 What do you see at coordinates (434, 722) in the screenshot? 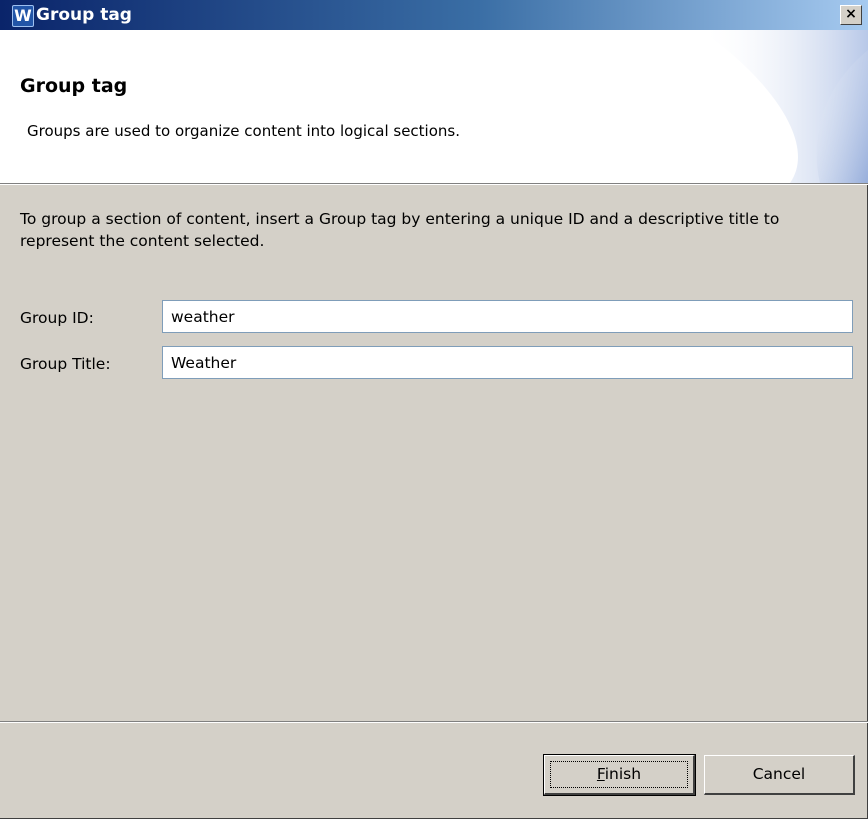
I see `button-bar-divider` at bounding box center [434, 722].